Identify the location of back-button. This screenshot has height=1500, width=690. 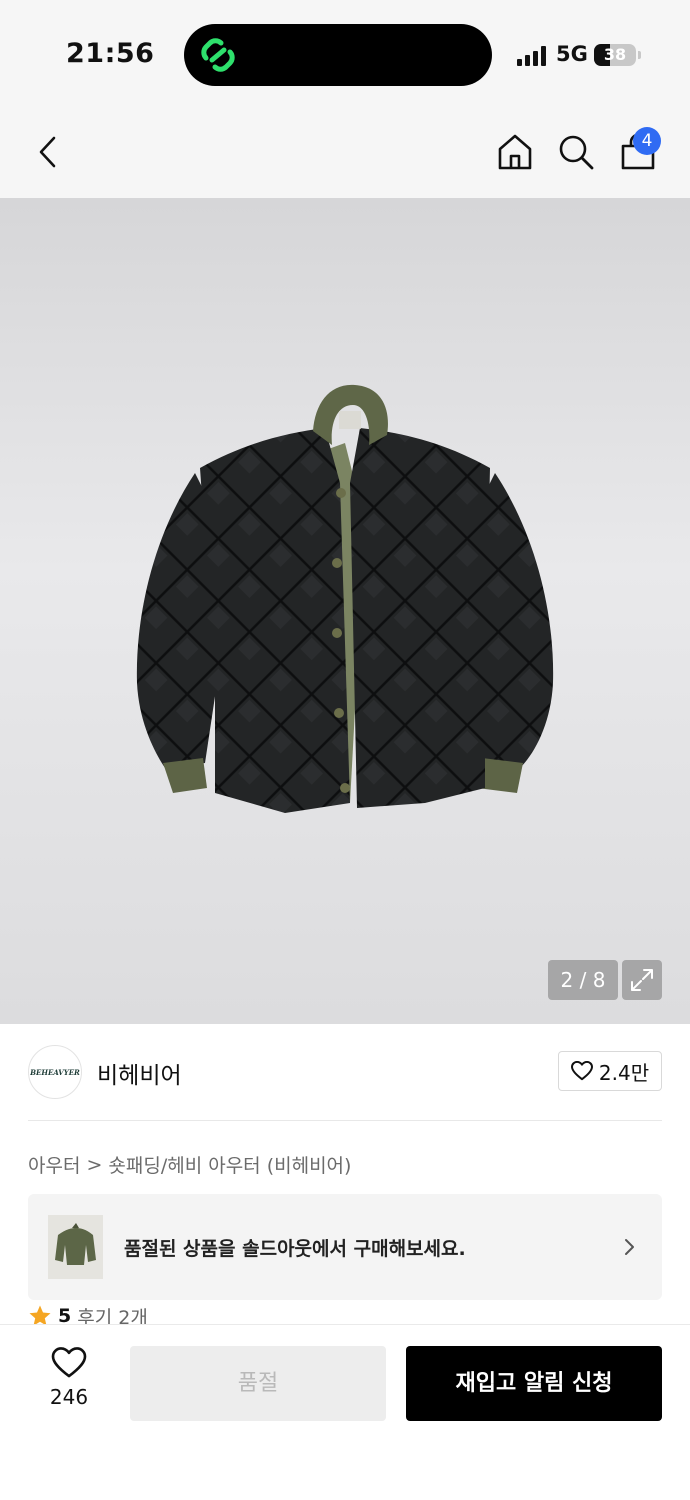
(48, 152).